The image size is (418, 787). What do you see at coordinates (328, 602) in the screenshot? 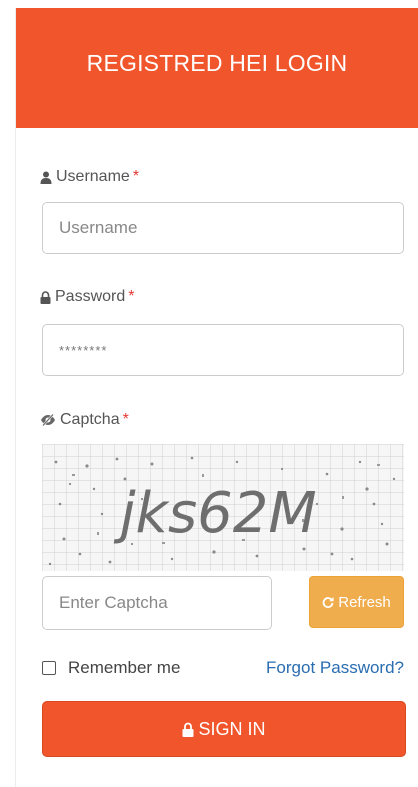
I see `refresh-icon` at bounding box center [328, 602].